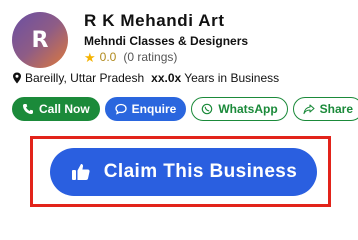 The height and width of the screenshot is (240, 358). What do you see at coordinates (28, 109) in the screenshot?
I see `phone-icon` at bounding box center [28, 109].